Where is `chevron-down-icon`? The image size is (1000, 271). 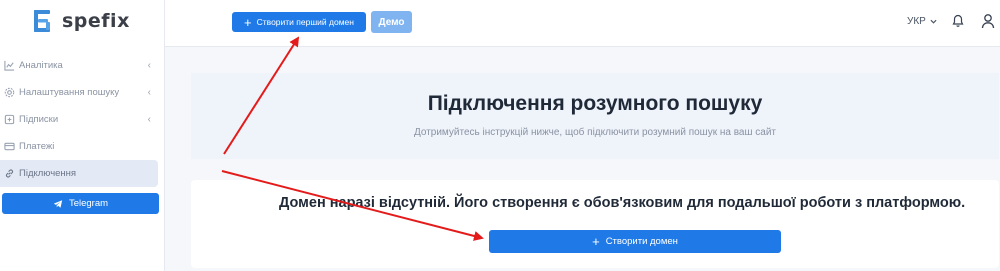 chevron-down-icon is located at coordinates (933, 21).